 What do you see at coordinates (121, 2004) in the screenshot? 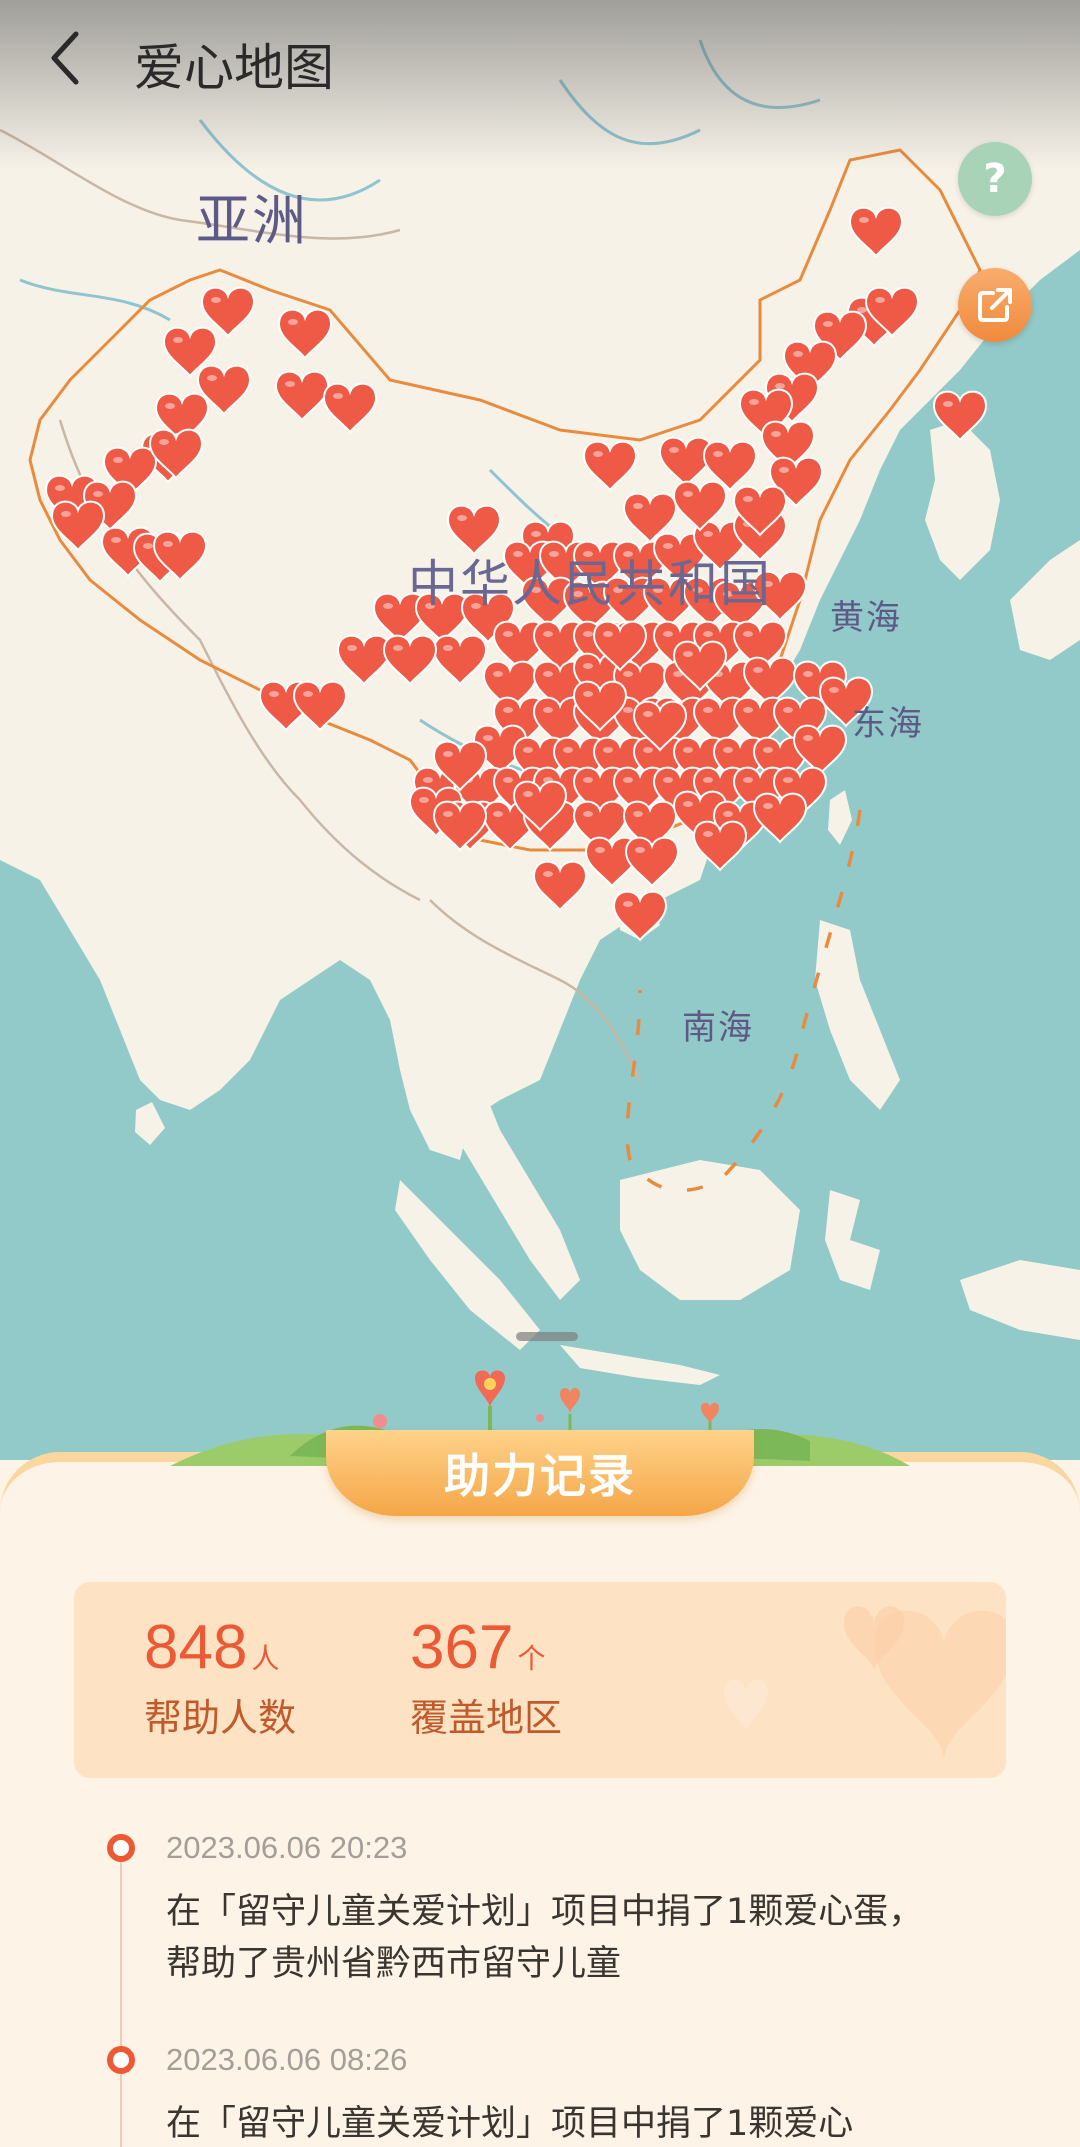
I see `timeline-line` at bounding box center [121, 2004].